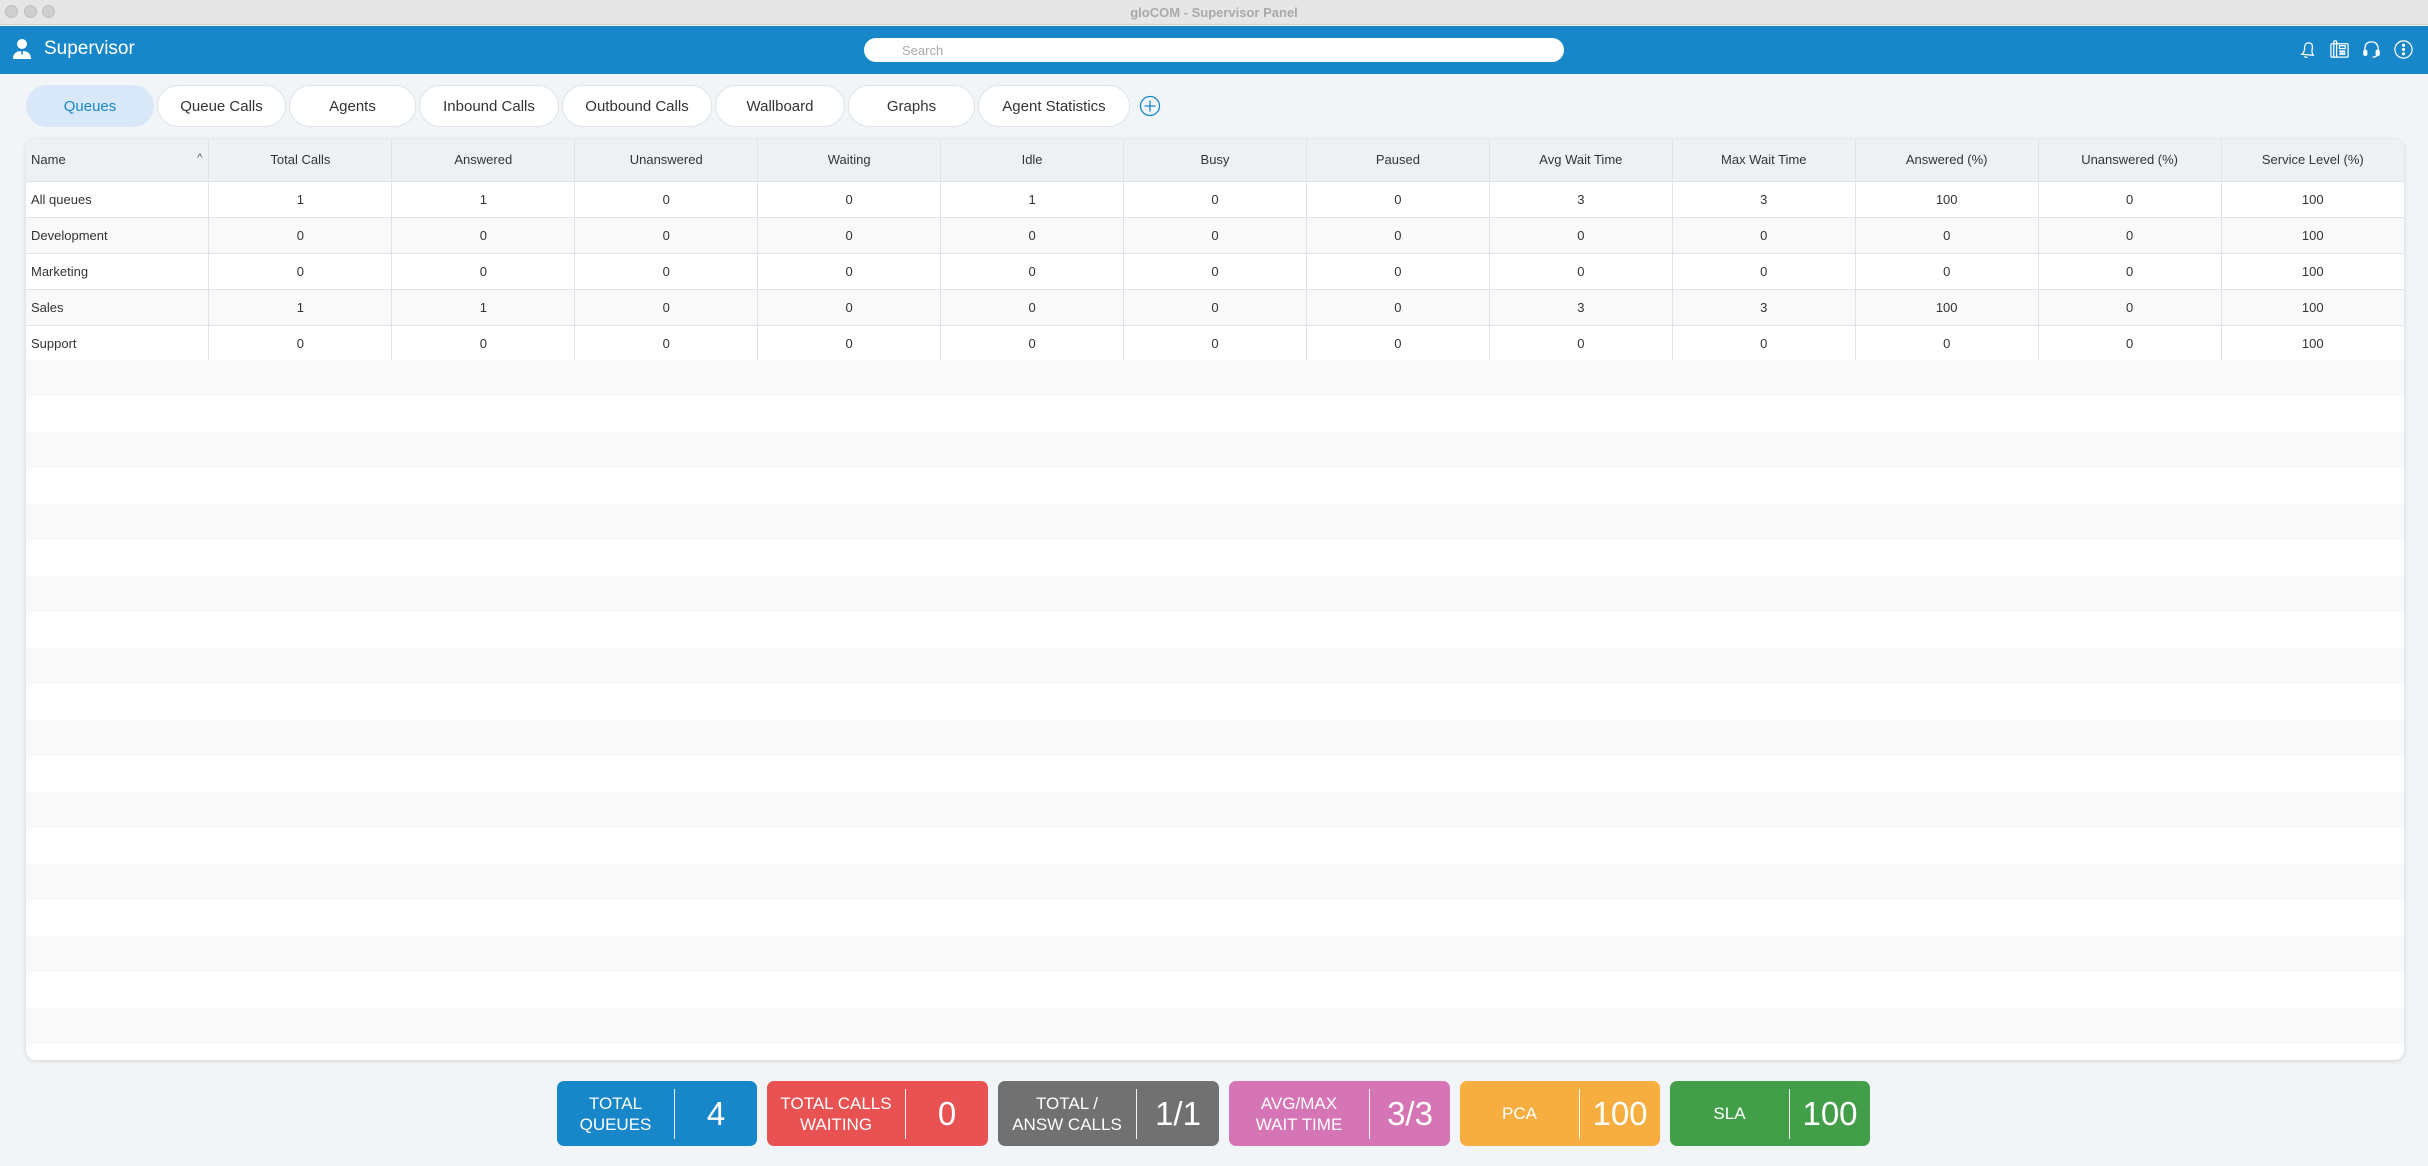 The width and height of the screenshot is (2428, 1166). I want to click on tab-agent-statistics: Agent Statistics, so click(1054, 106).